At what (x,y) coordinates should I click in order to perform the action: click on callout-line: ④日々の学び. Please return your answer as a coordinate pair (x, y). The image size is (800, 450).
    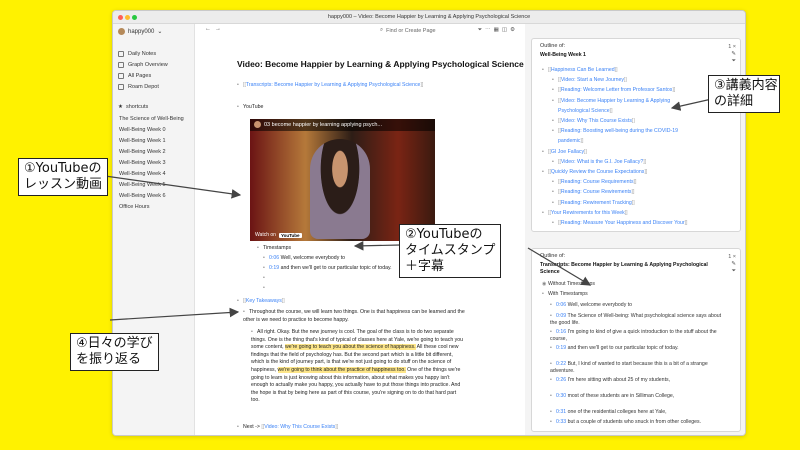
    Looking at the image, I should click on (114, 343).